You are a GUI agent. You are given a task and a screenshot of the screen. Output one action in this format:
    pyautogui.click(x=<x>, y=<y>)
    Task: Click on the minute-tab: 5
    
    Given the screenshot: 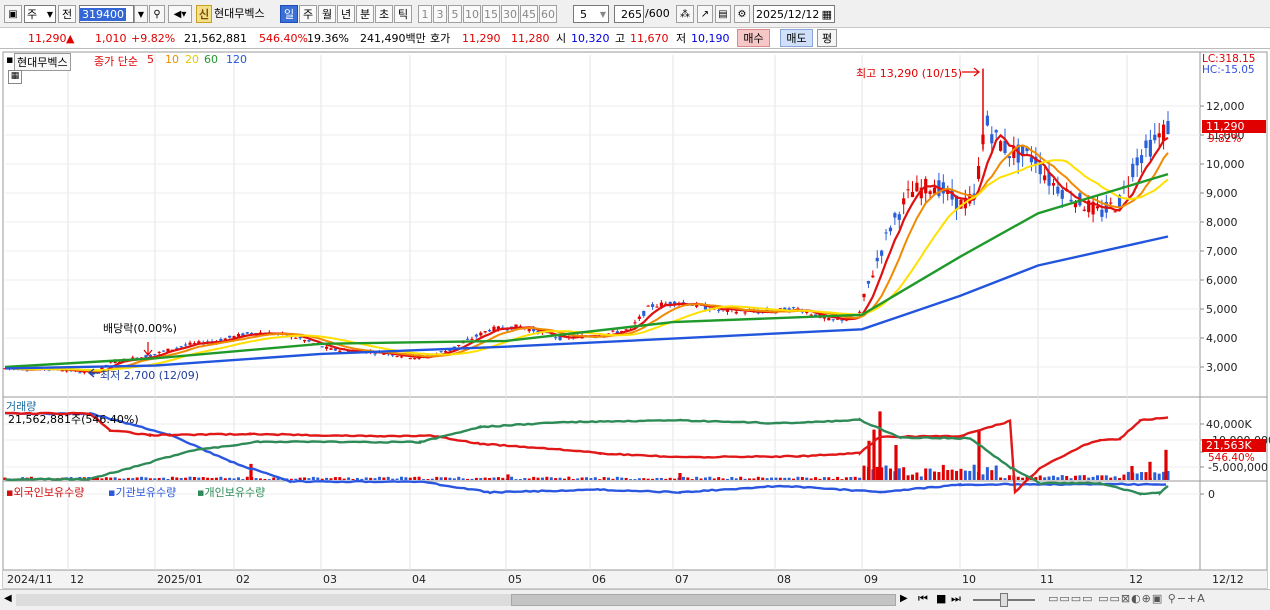 What is the action you would take?
    pyautogui.click(x=455, y=14)
    